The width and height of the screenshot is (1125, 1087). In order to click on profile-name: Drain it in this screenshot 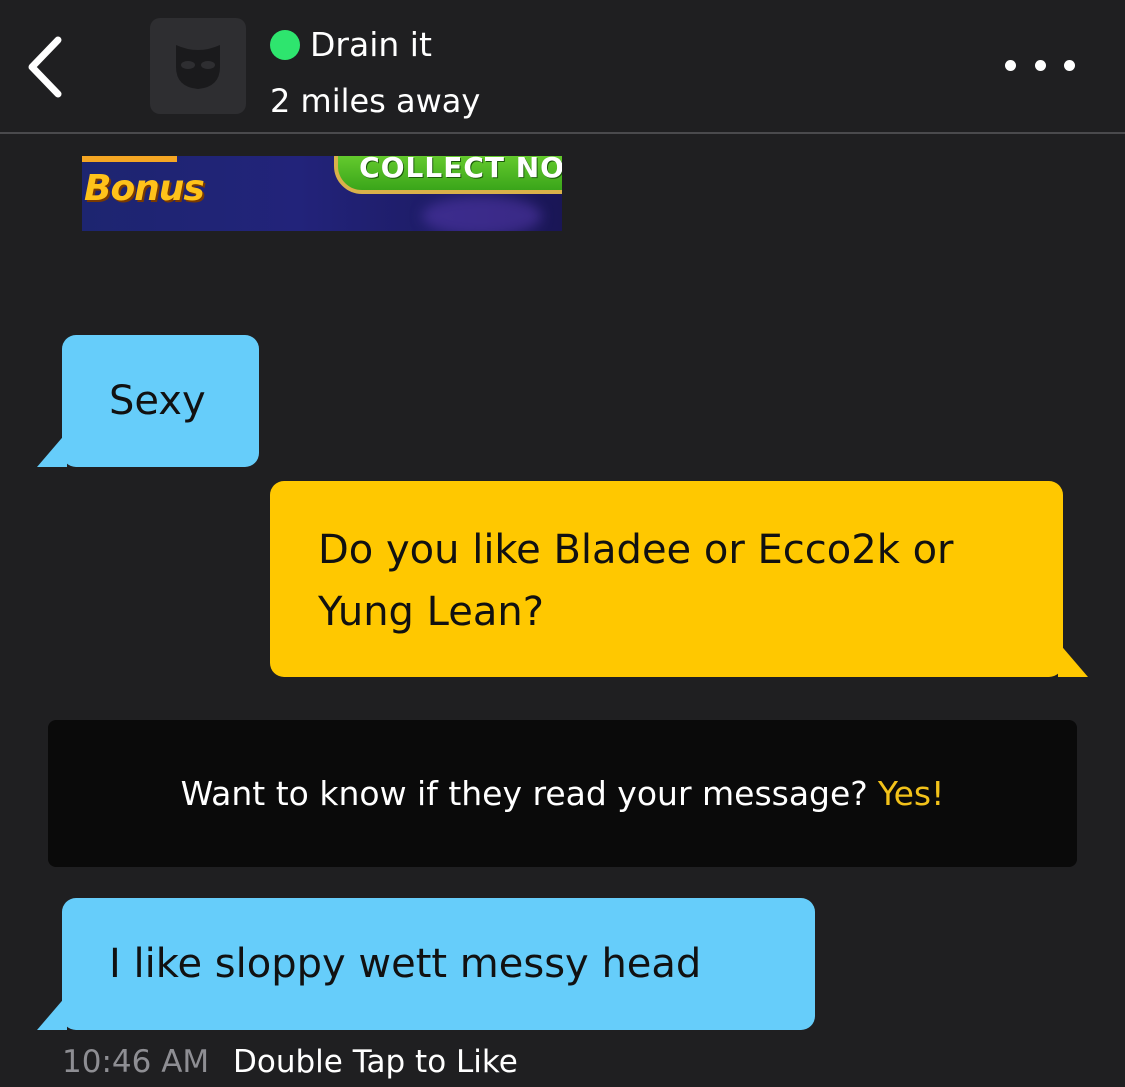, I will do `click(371, 45)`.